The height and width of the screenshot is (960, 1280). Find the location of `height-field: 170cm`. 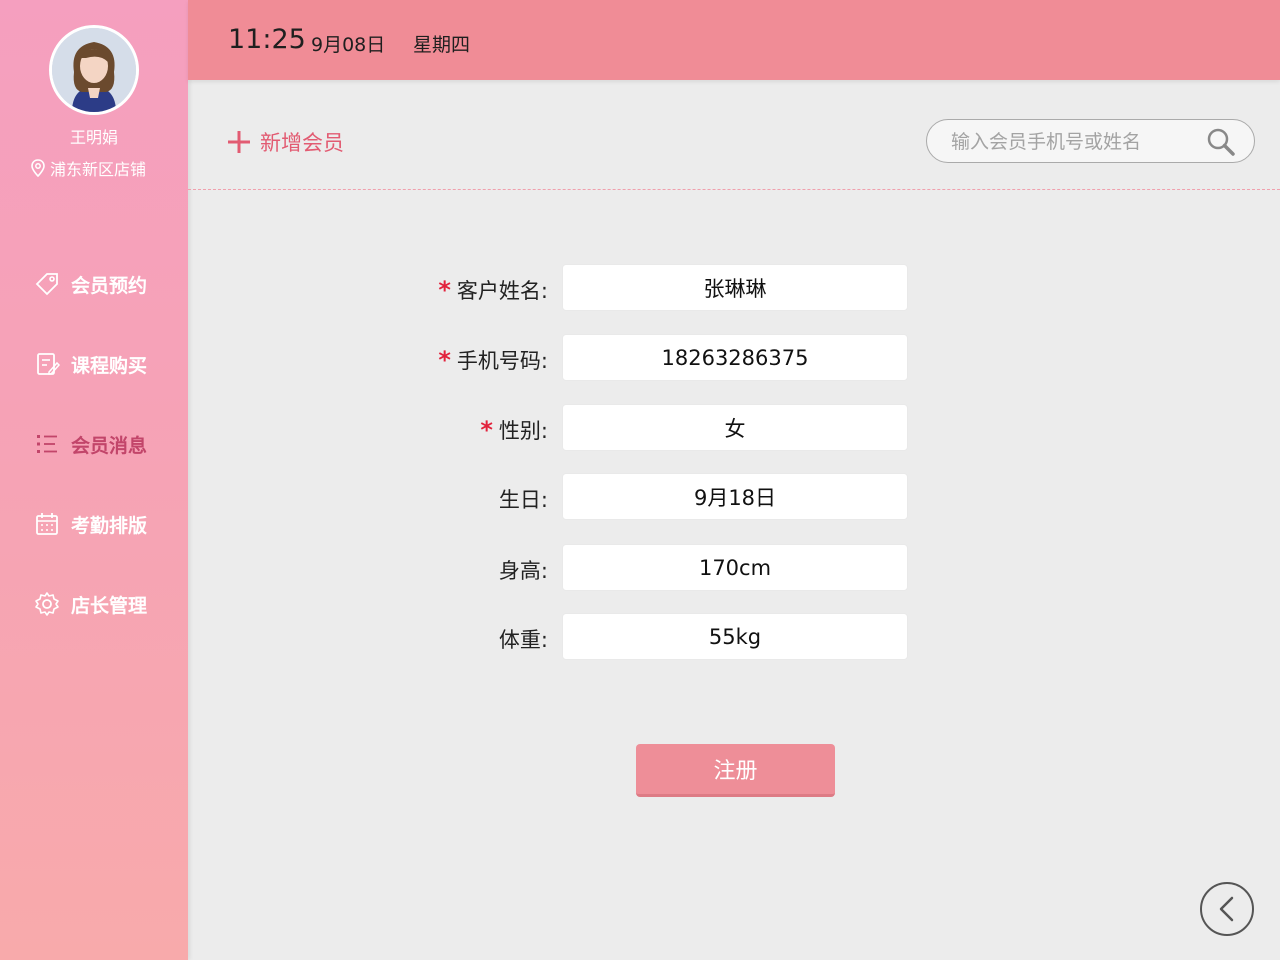

height-field: 170cm is located at coordinates (735, 567).